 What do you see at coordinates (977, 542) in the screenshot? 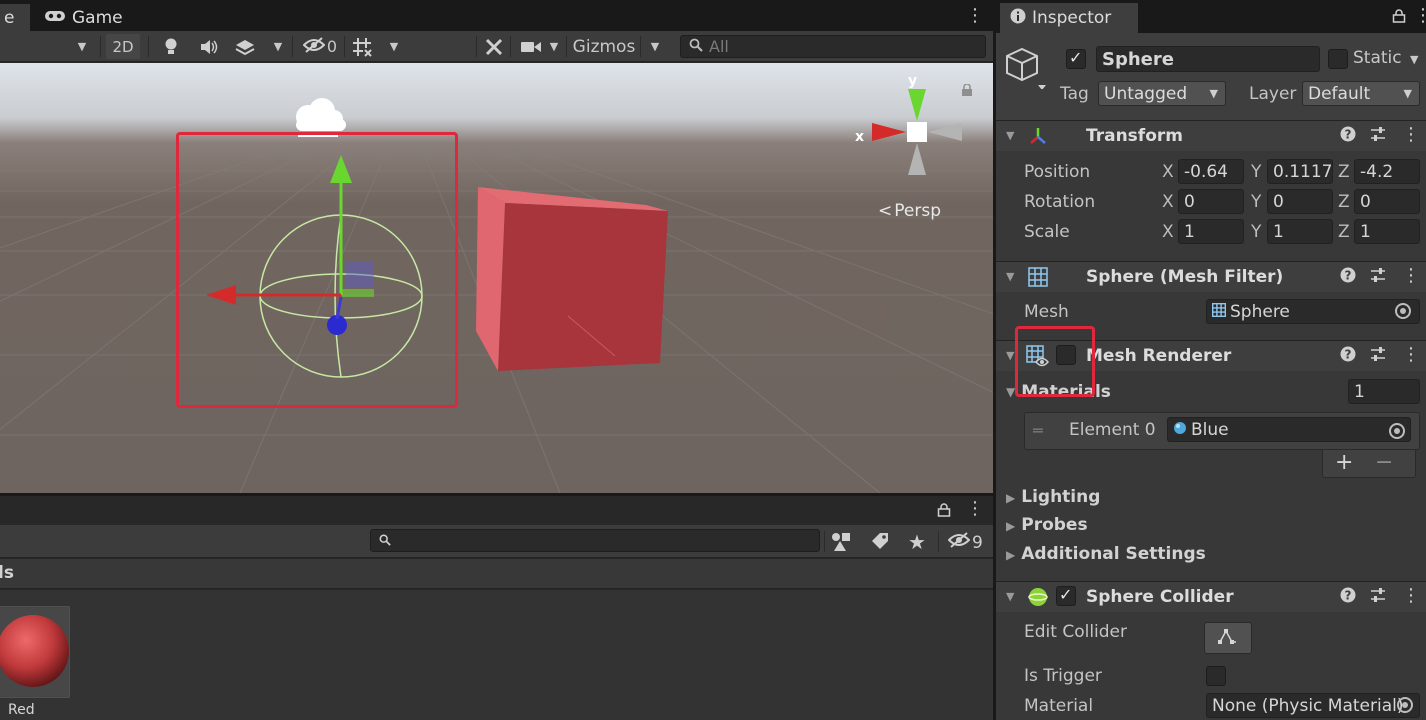
I see `project-hidden-count: 9` at bounding box center [977, 542].